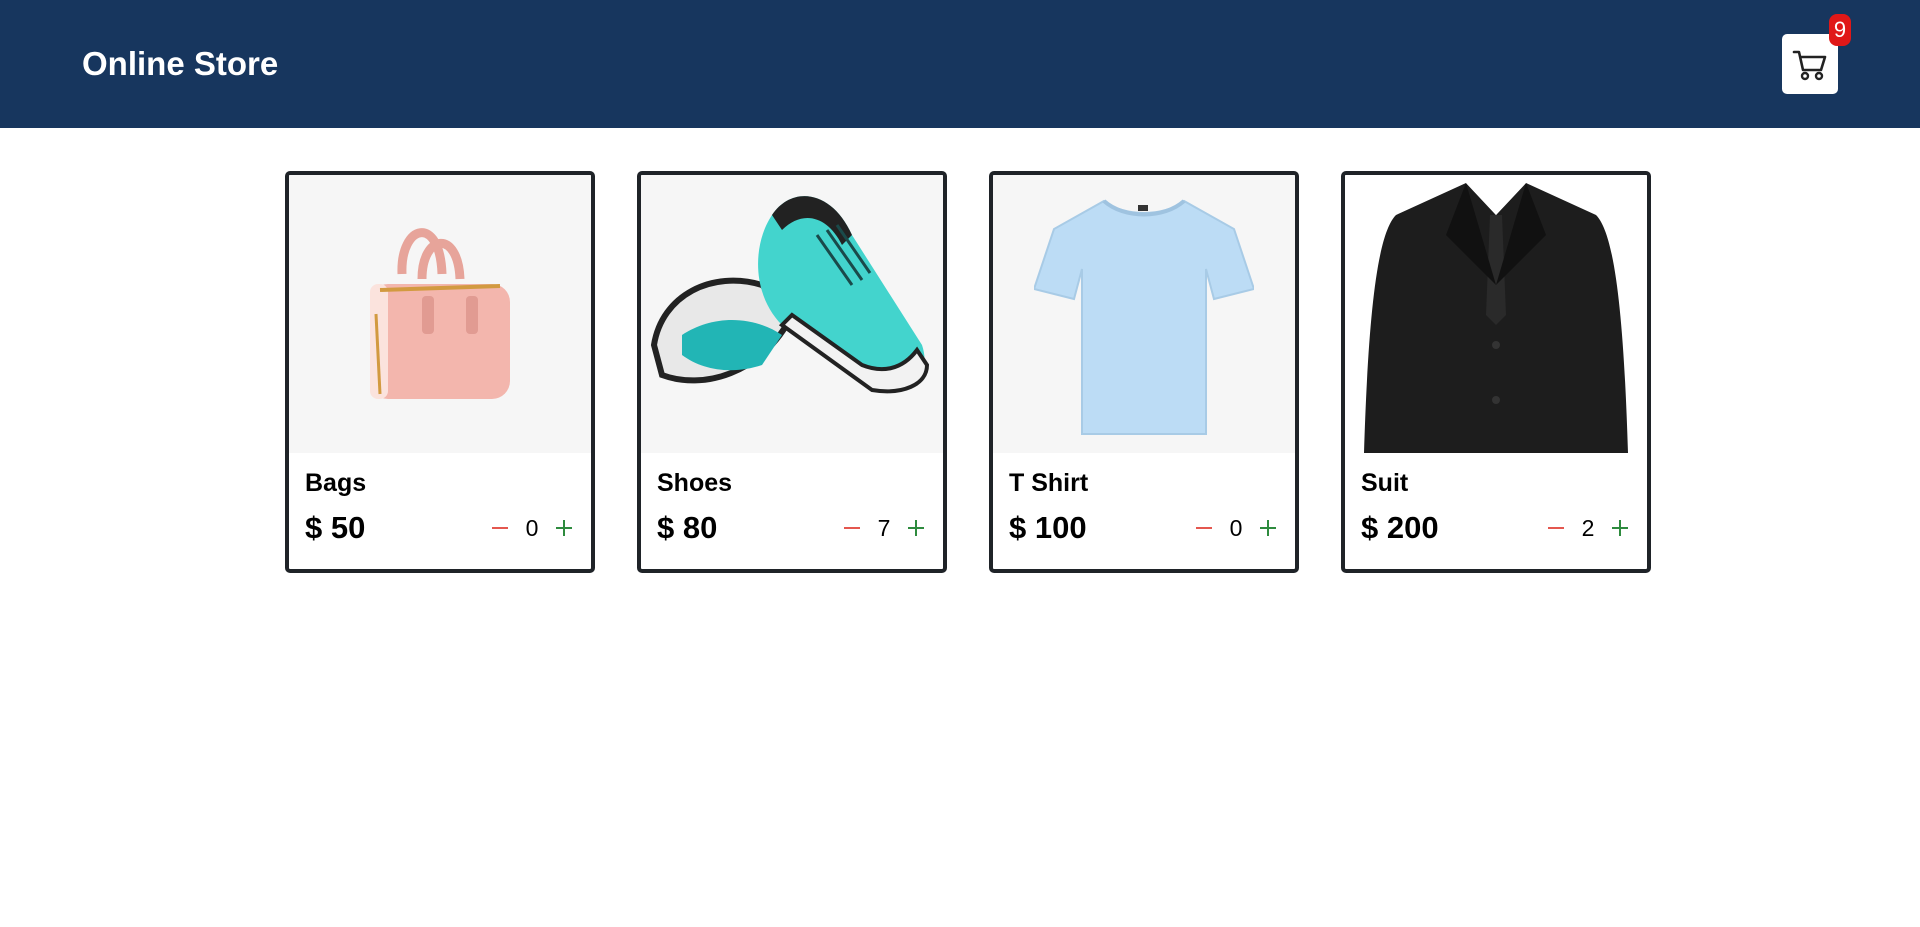 This screenshot has width=1920, height=927. Describe the element at coordinates (335, 527) in the screenshot. I see `product-price: $ 50` at that location.